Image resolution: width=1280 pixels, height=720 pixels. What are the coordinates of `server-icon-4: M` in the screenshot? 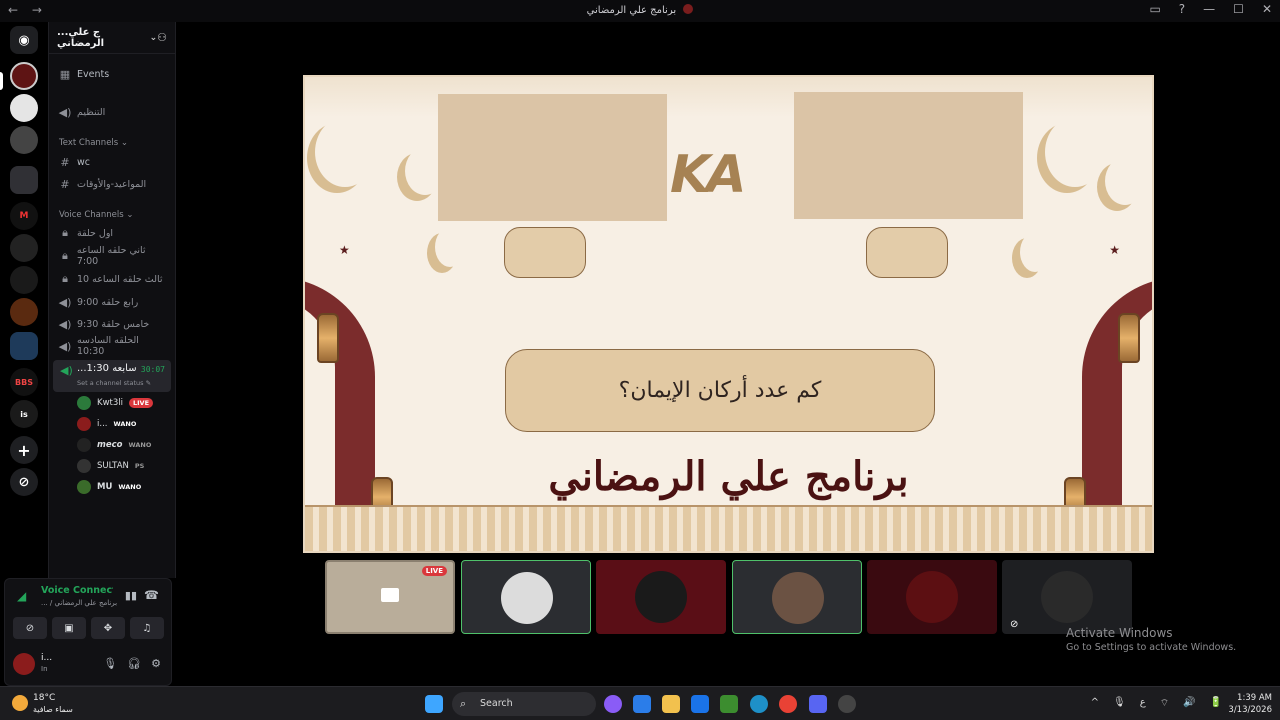 It's located at (24, 216).